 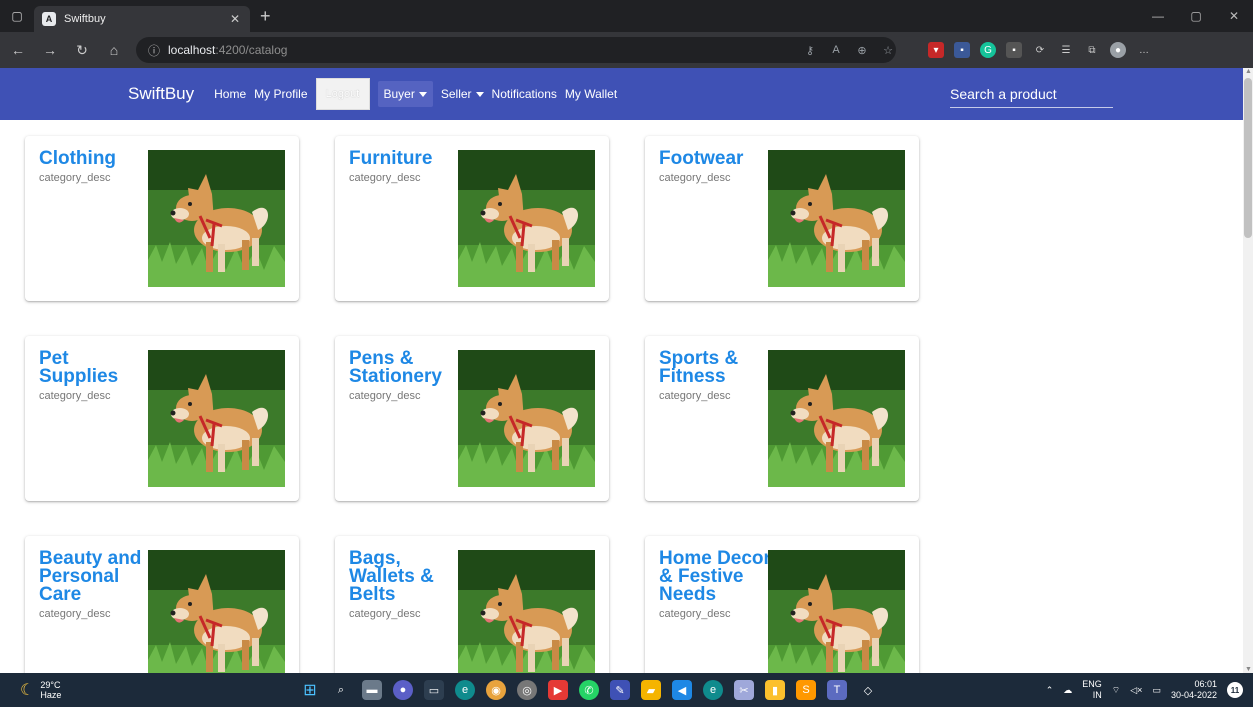 I want to click on scroll-up-icon: ▲, so click(x=1248, y=71).